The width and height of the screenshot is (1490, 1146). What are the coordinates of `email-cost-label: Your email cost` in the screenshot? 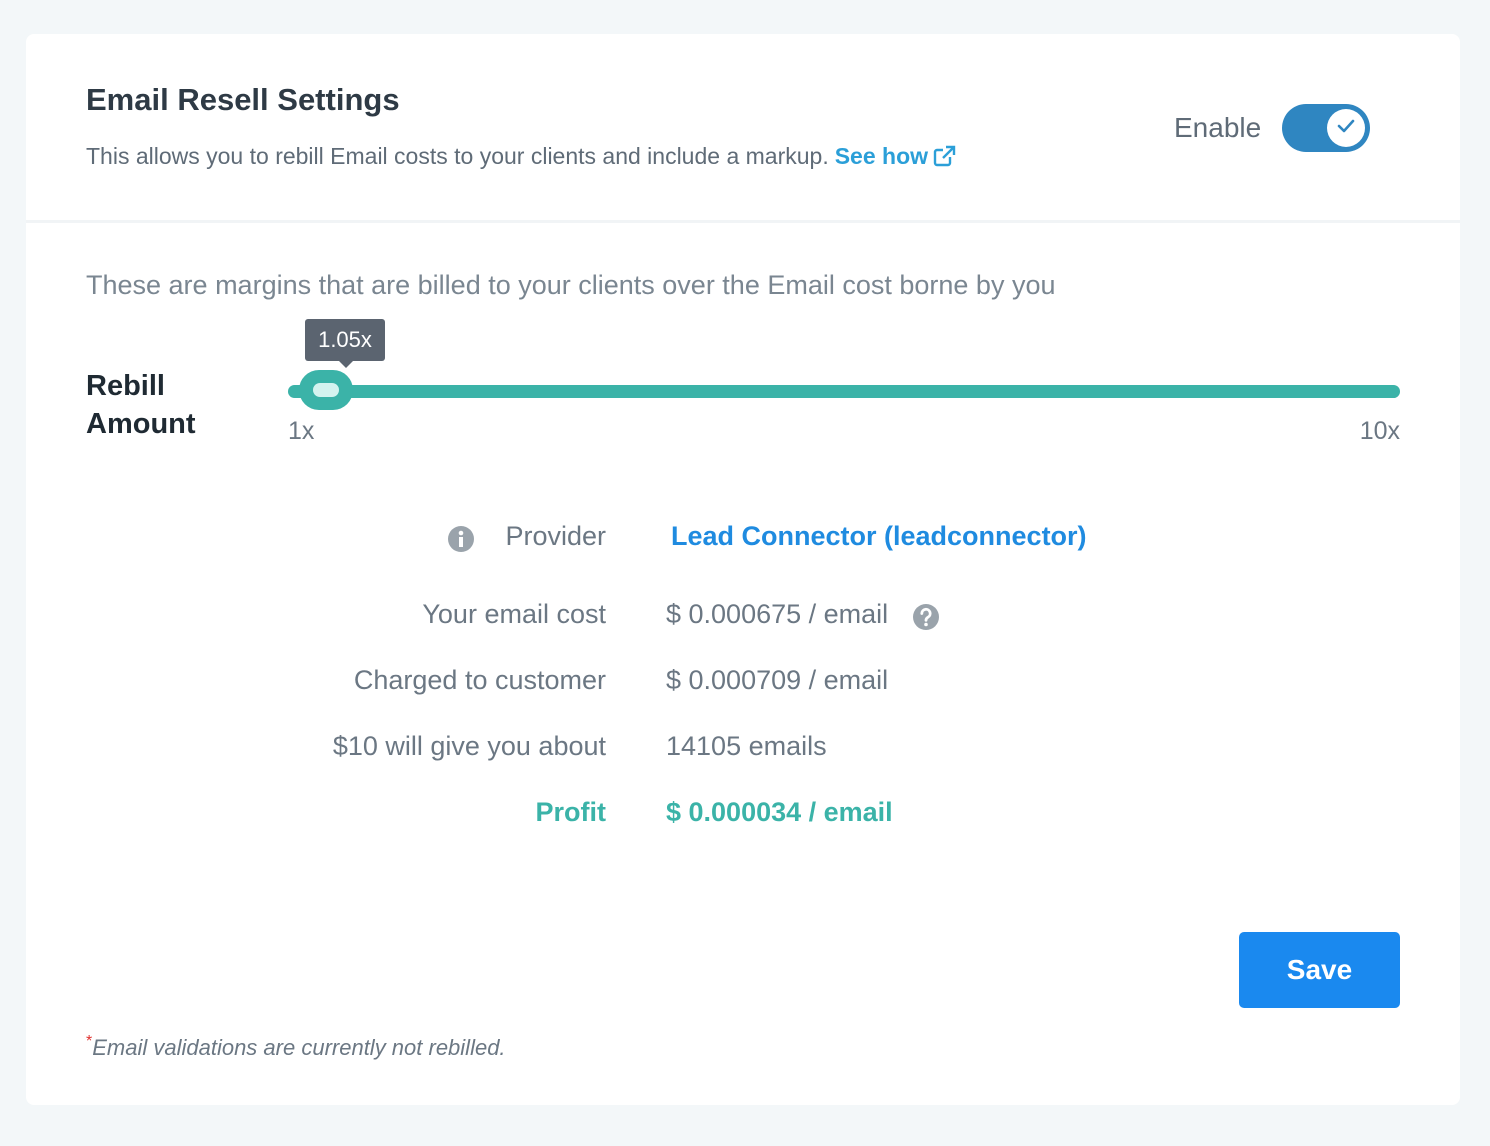 It's located at (514, 614).